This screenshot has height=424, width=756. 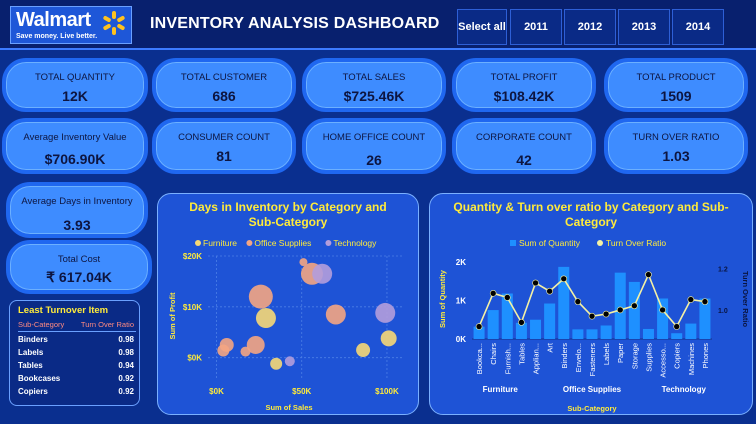 I want to click on kpi-label: Average Days in Inventory, so click(x=77, y=201).